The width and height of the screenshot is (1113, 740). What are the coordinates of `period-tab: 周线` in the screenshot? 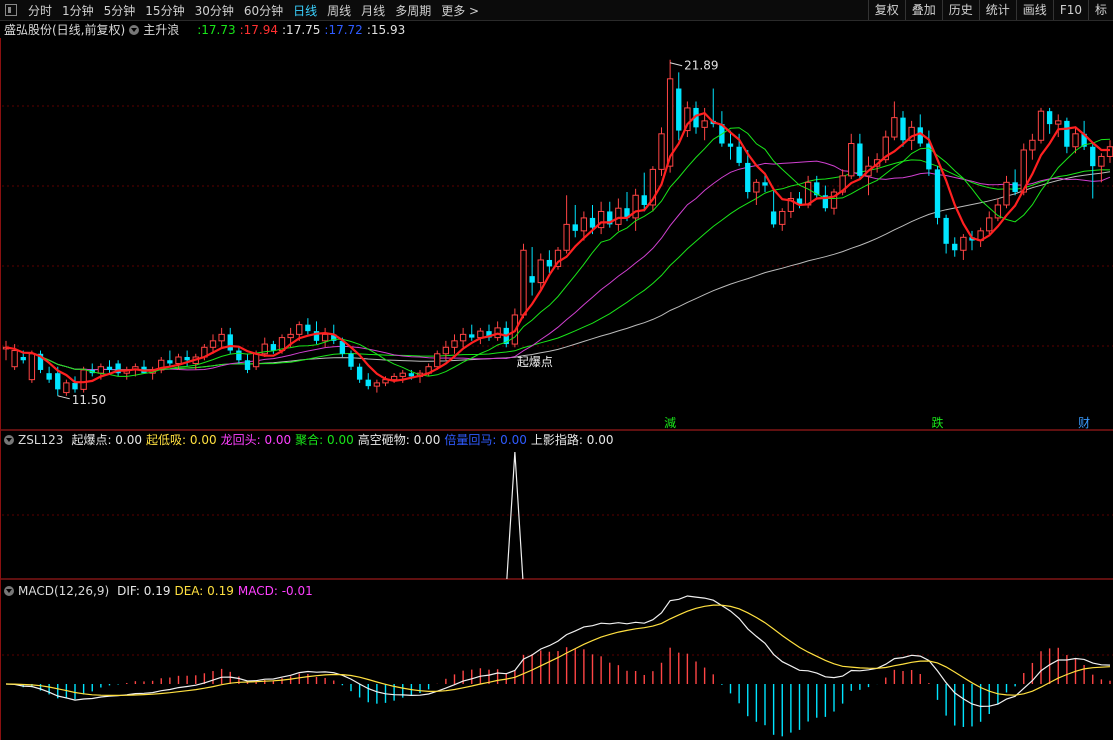 It's located at (339, 11).